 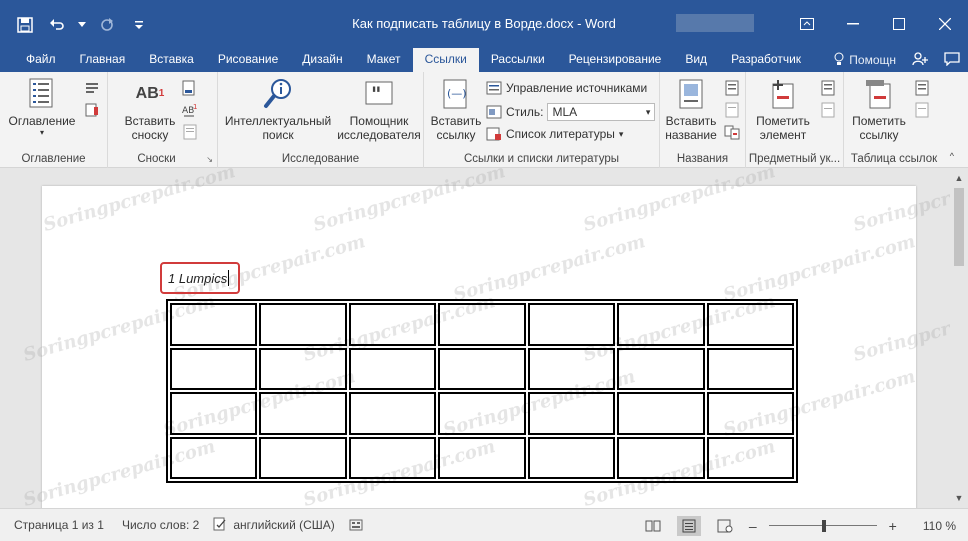 I want to click on scrollbar-thumb, so click(x=959, y=227).